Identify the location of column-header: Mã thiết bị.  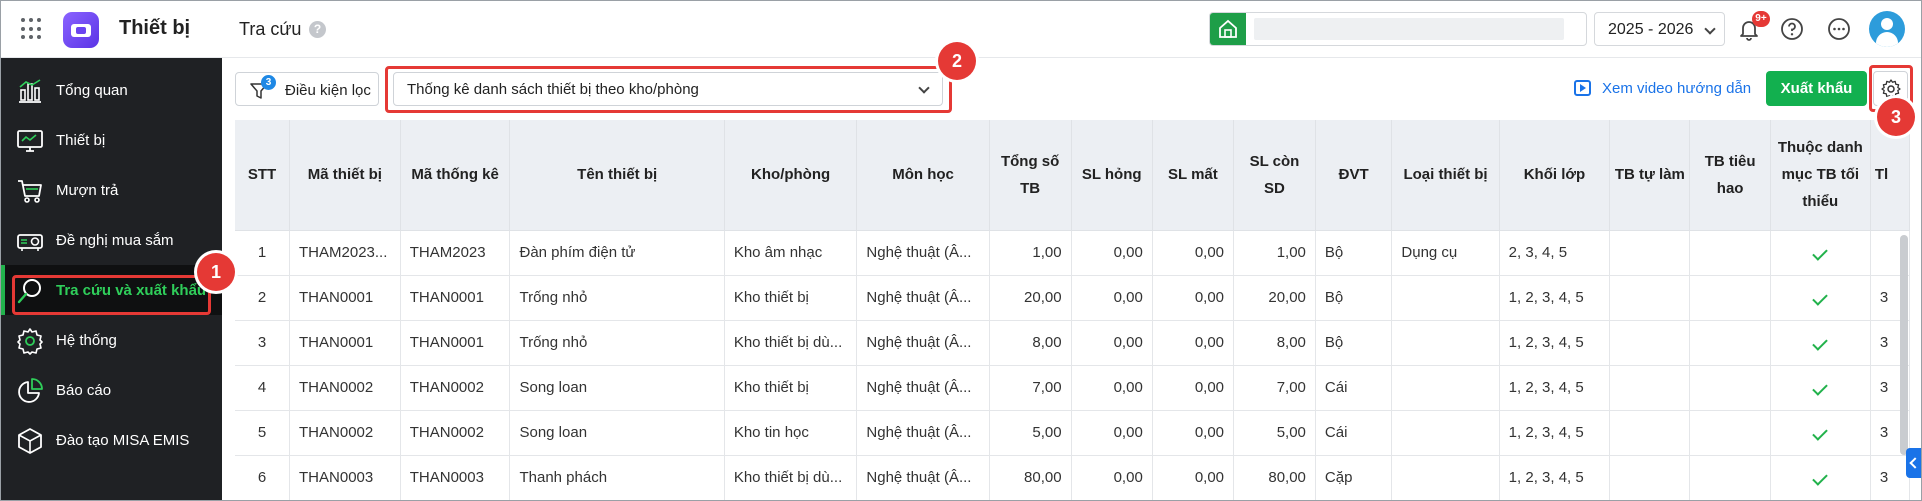
(345, 175).